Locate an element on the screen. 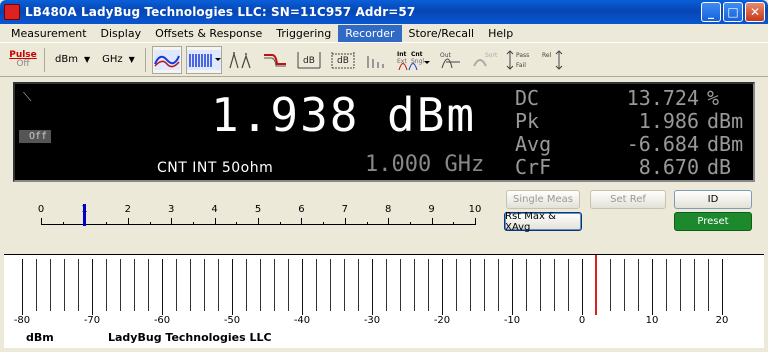 This screenshot has height=352, width=768. freq-unit-select: GHz ▼ is located at coordinates (118, 60).